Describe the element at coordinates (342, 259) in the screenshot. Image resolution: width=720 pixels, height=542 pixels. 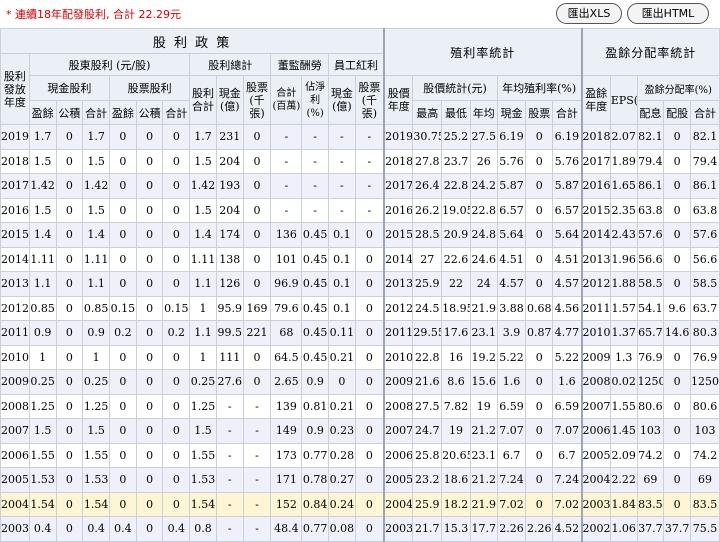
I see `table-cell: 0.1` at that location.